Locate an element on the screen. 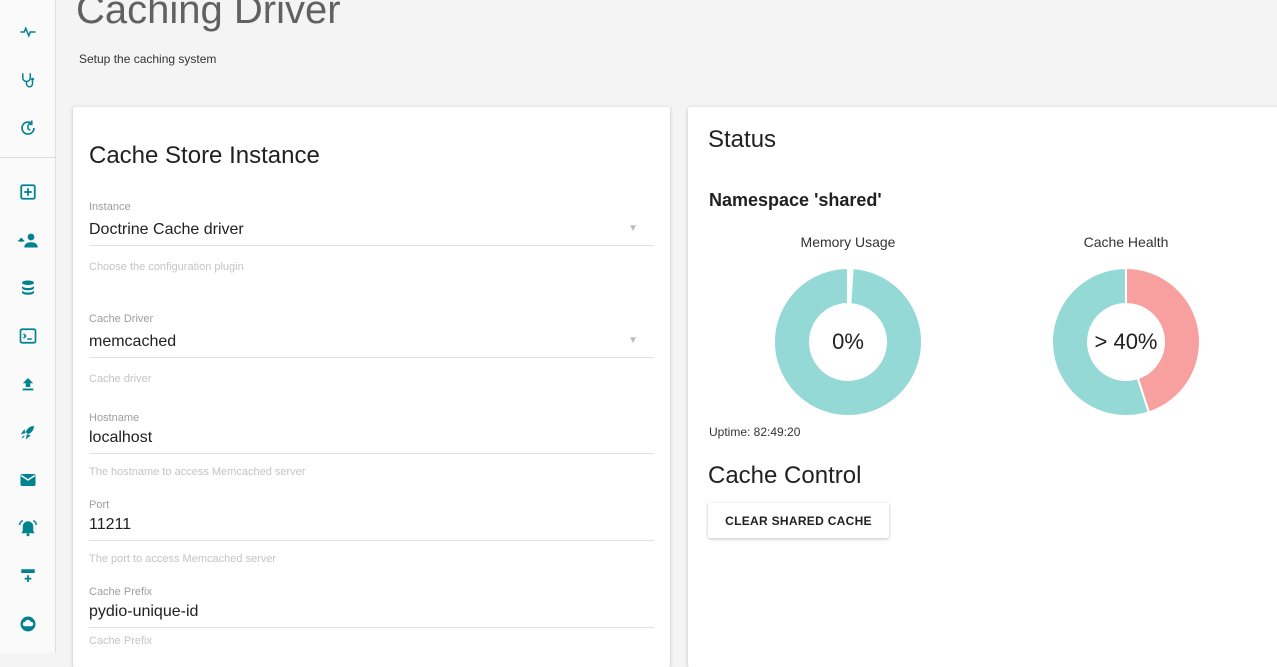  cache-store-title: Cache Store Instance is located at coordinates (204, 155).